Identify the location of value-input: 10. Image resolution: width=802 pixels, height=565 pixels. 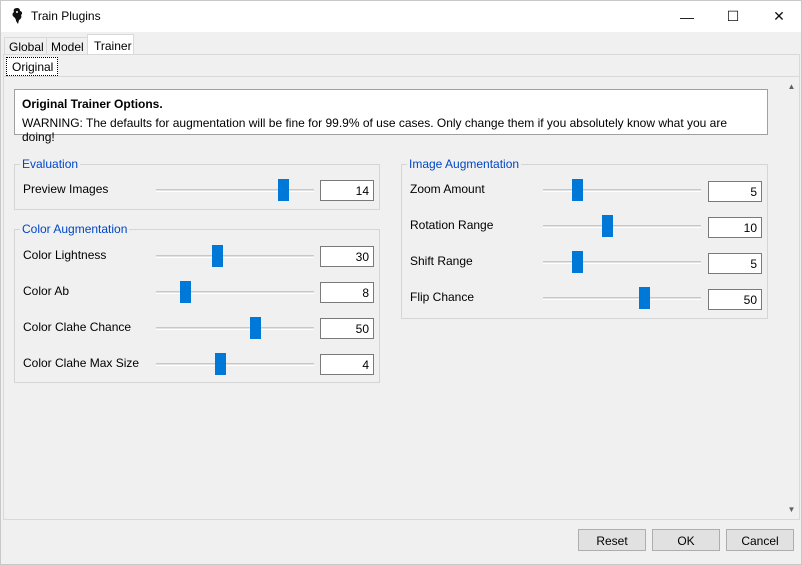
(735, 227).